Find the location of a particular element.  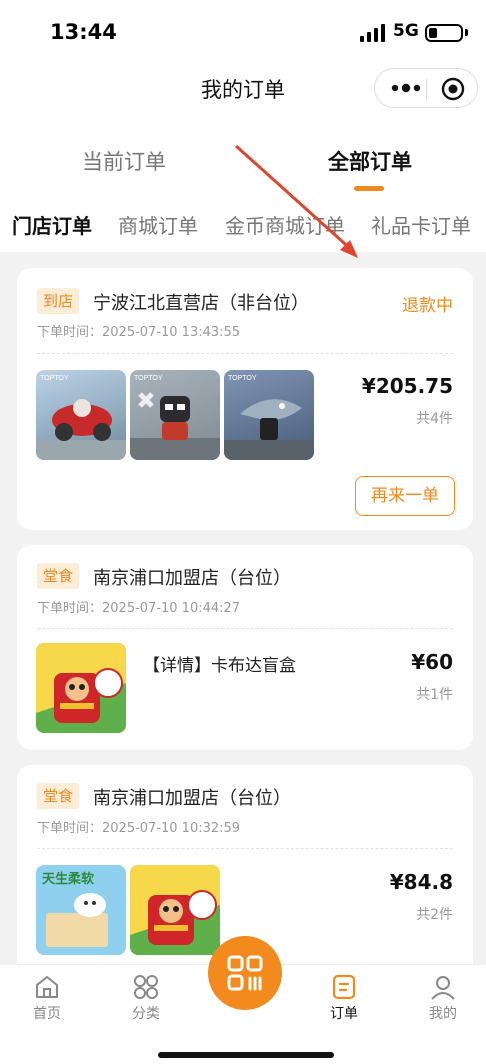

order-icon is located at coordinates (344, 987).